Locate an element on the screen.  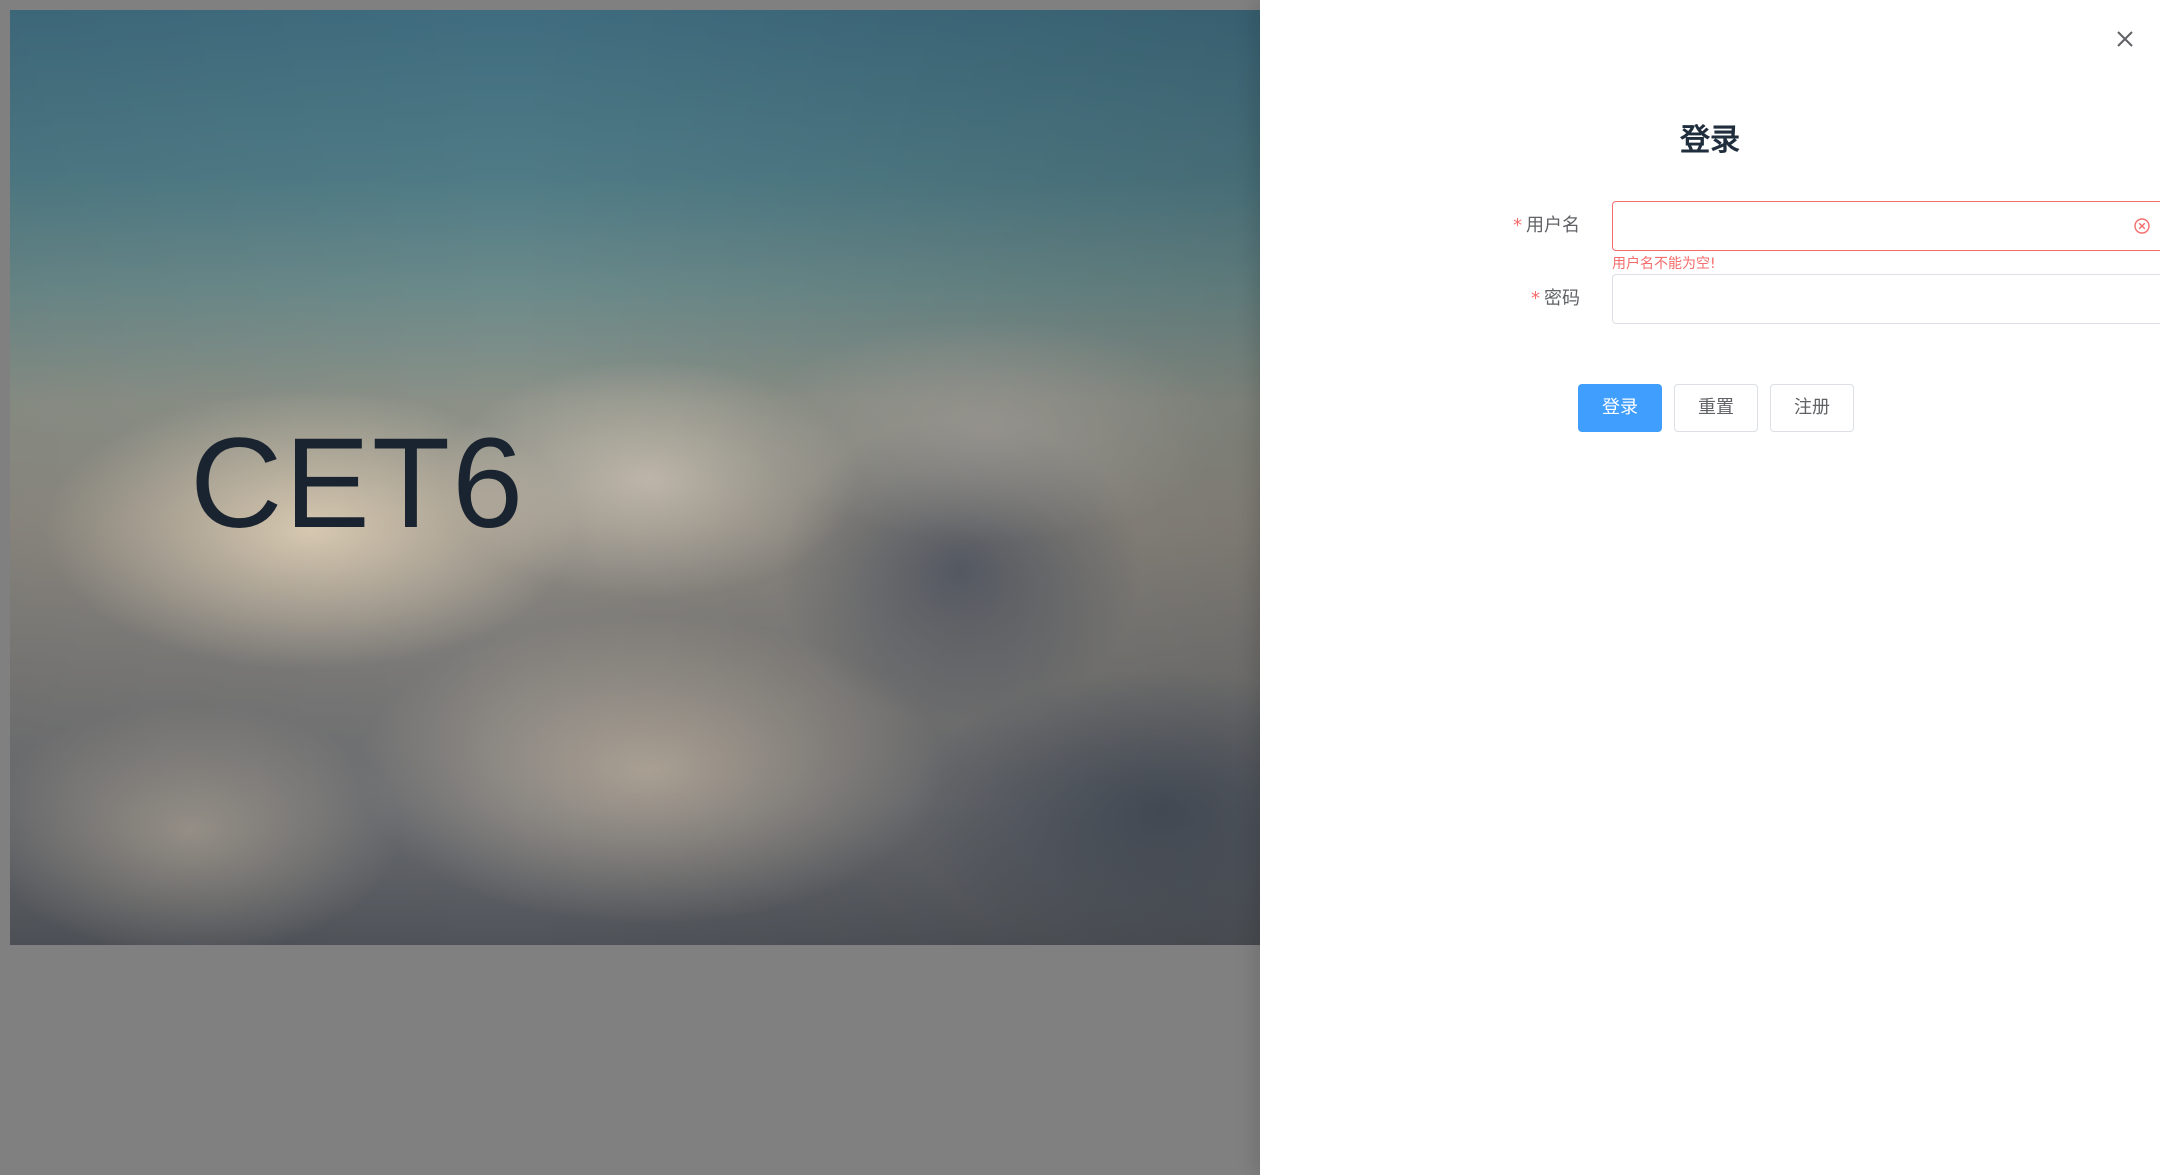
password-label-text: 密码 is located at coordinates (1562, 298).